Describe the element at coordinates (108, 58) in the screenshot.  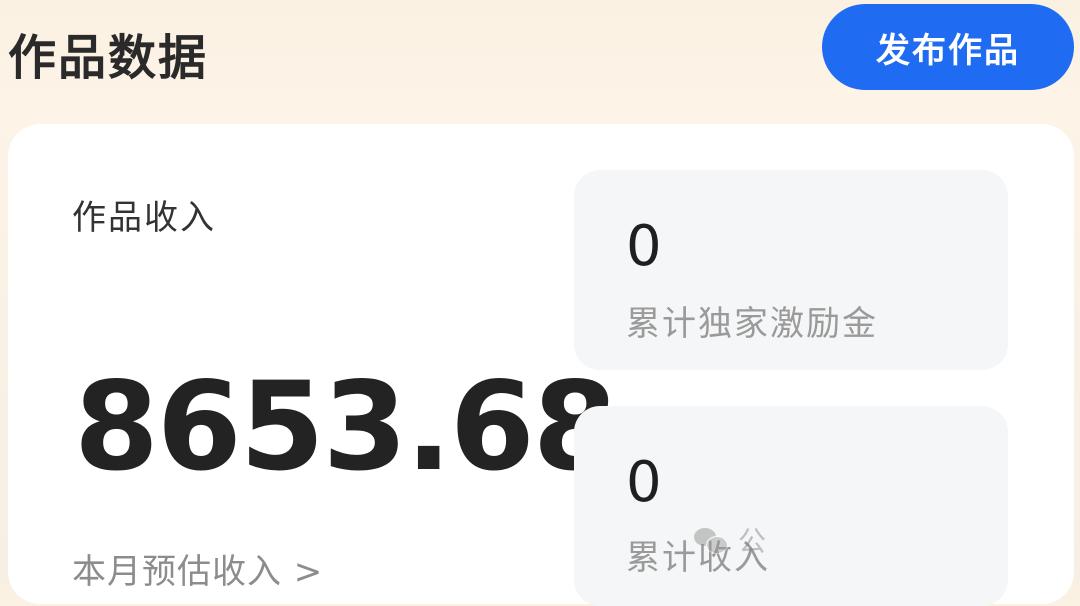
I see `page-title: 作品数据` at that location.